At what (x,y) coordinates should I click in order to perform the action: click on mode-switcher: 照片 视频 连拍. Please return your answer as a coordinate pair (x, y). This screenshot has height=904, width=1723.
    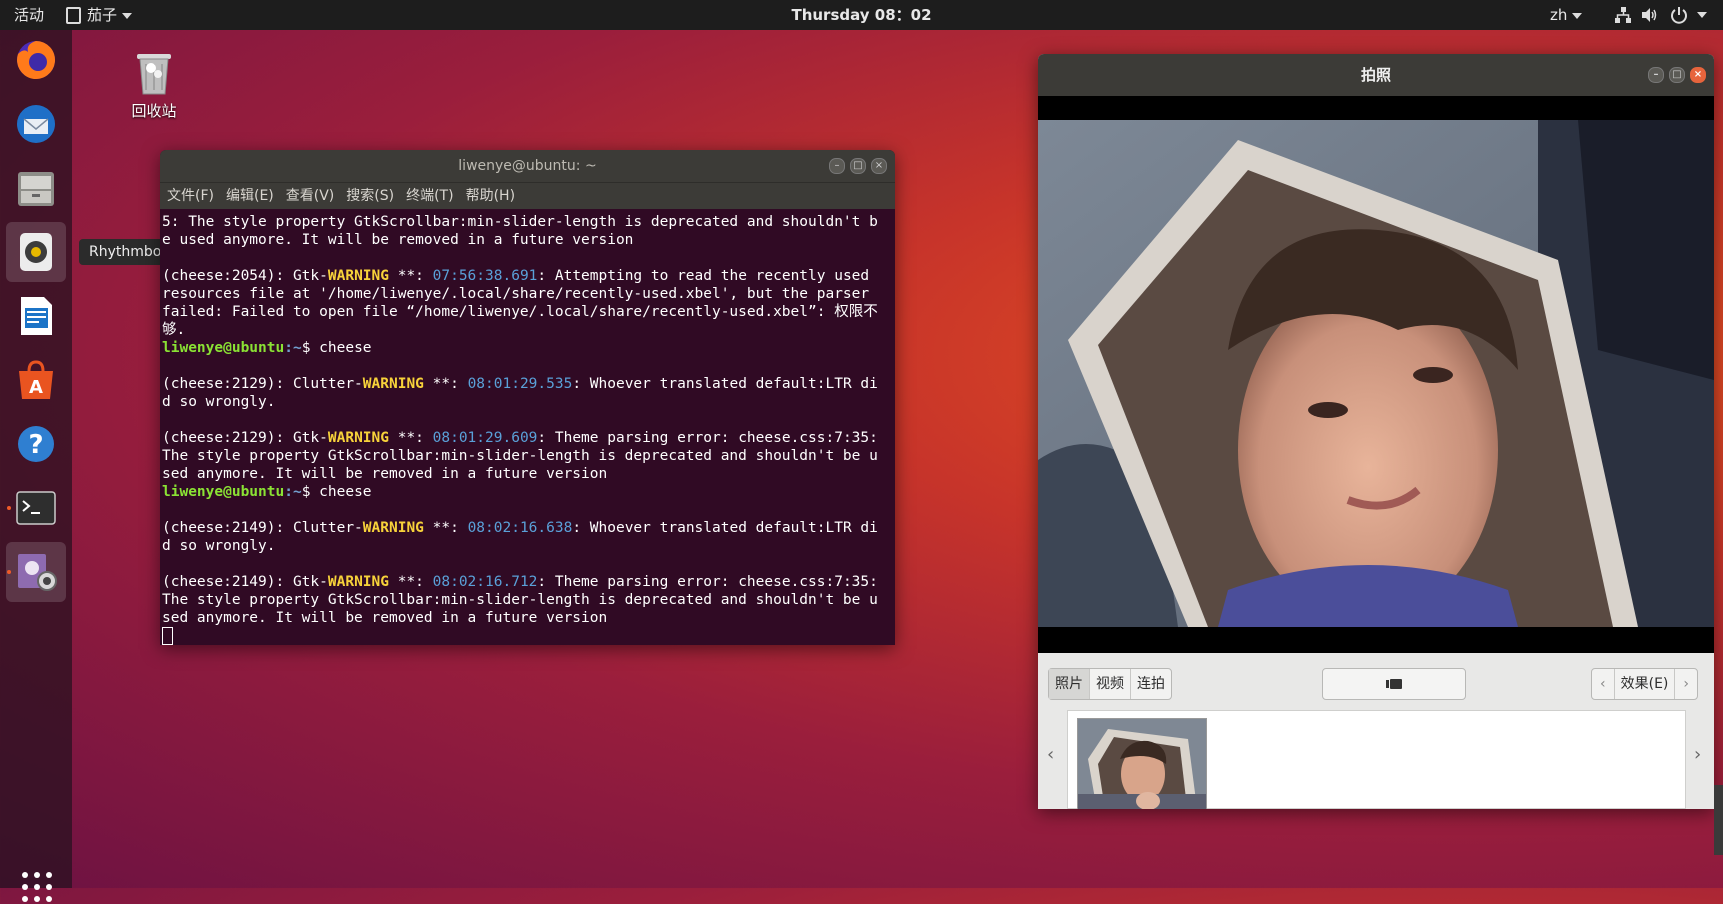
    Looking at the image, I should click on (1110, 684).